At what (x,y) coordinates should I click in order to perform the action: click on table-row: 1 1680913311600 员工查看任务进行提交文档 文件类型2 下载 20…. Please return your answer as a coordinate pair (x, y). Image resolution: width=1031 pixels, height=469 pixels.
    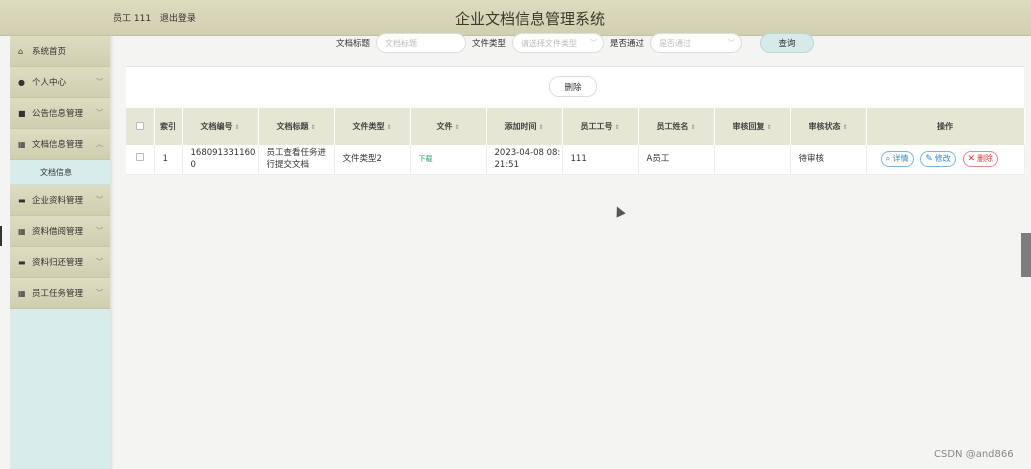
    Looking at the image, I should click on (575, 160).